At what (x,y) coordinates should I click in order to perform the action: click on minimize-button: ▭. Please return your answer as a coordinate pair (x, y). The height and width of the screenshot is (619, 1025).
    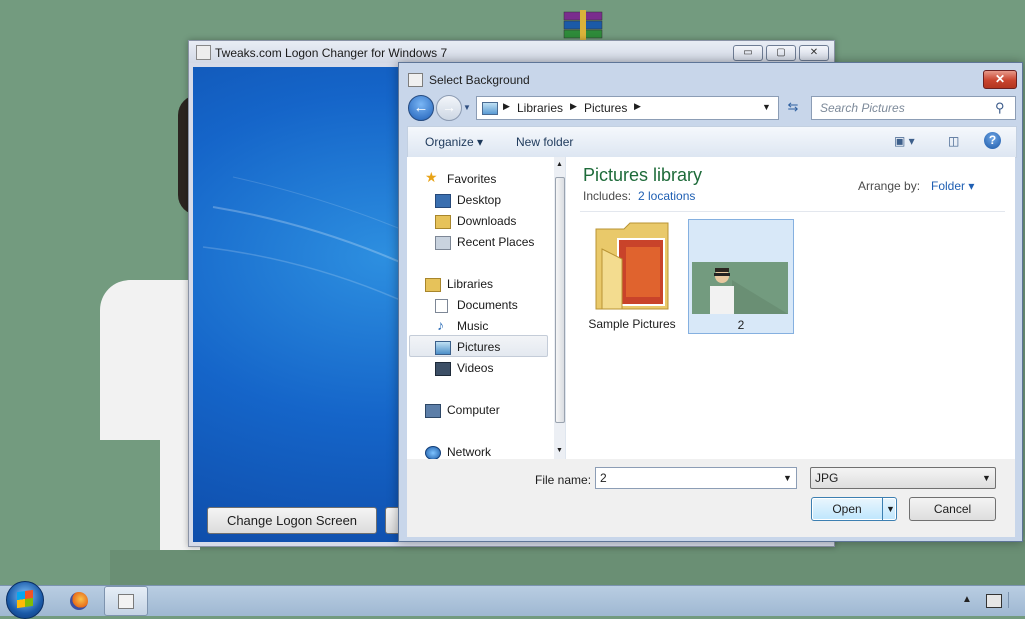
    Looking at the image, I should click on (748, 53).